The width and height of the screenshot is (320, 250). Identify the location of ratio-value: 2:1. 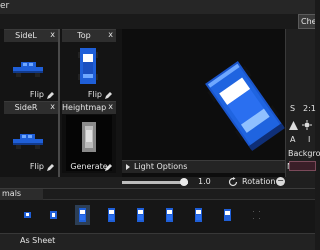
(309, 108).